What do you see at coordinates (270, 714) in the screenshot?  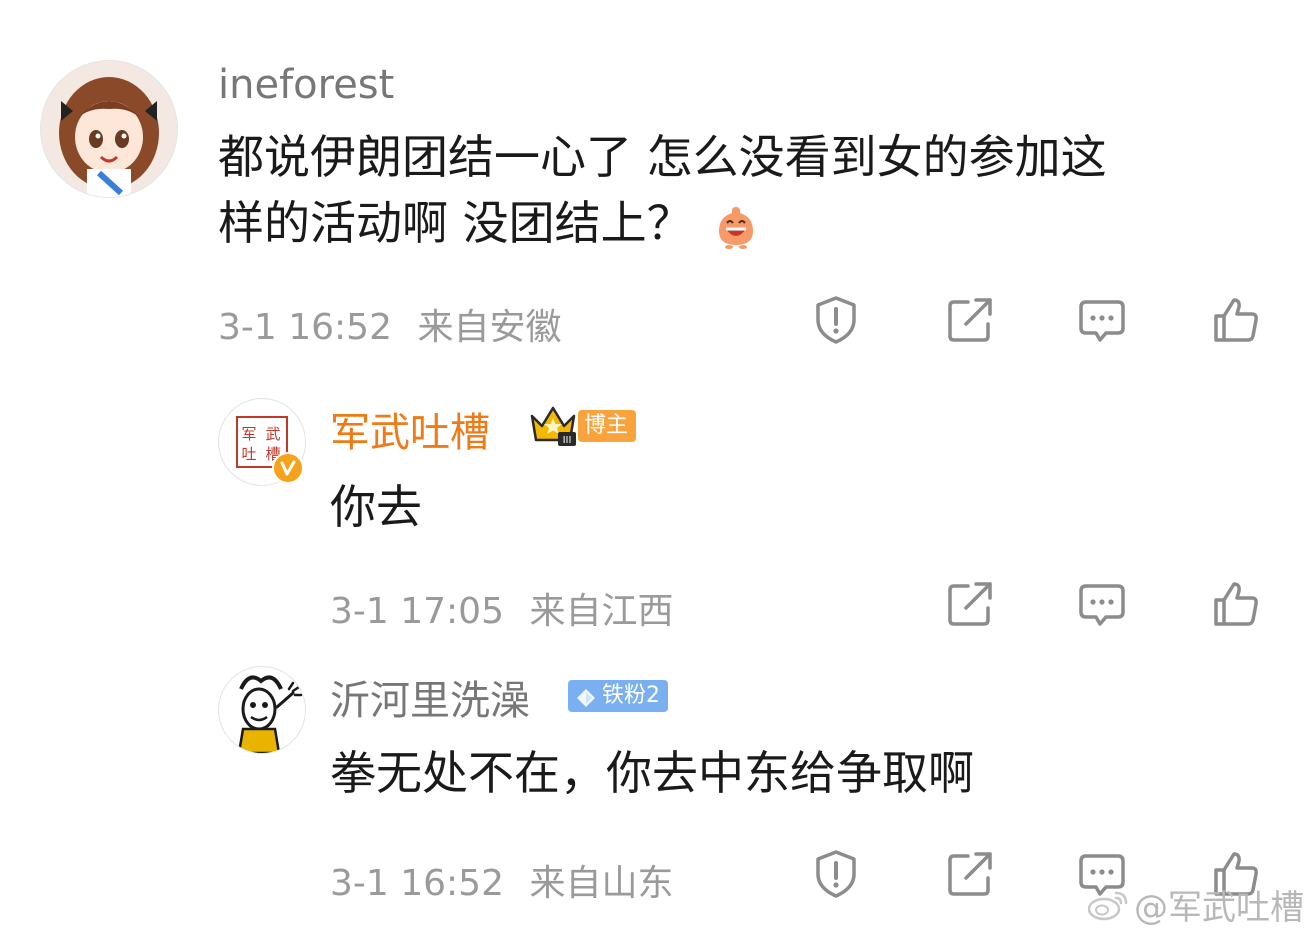 I see `cartoon-character-avatar-icon` at bounding box center [270, 714].